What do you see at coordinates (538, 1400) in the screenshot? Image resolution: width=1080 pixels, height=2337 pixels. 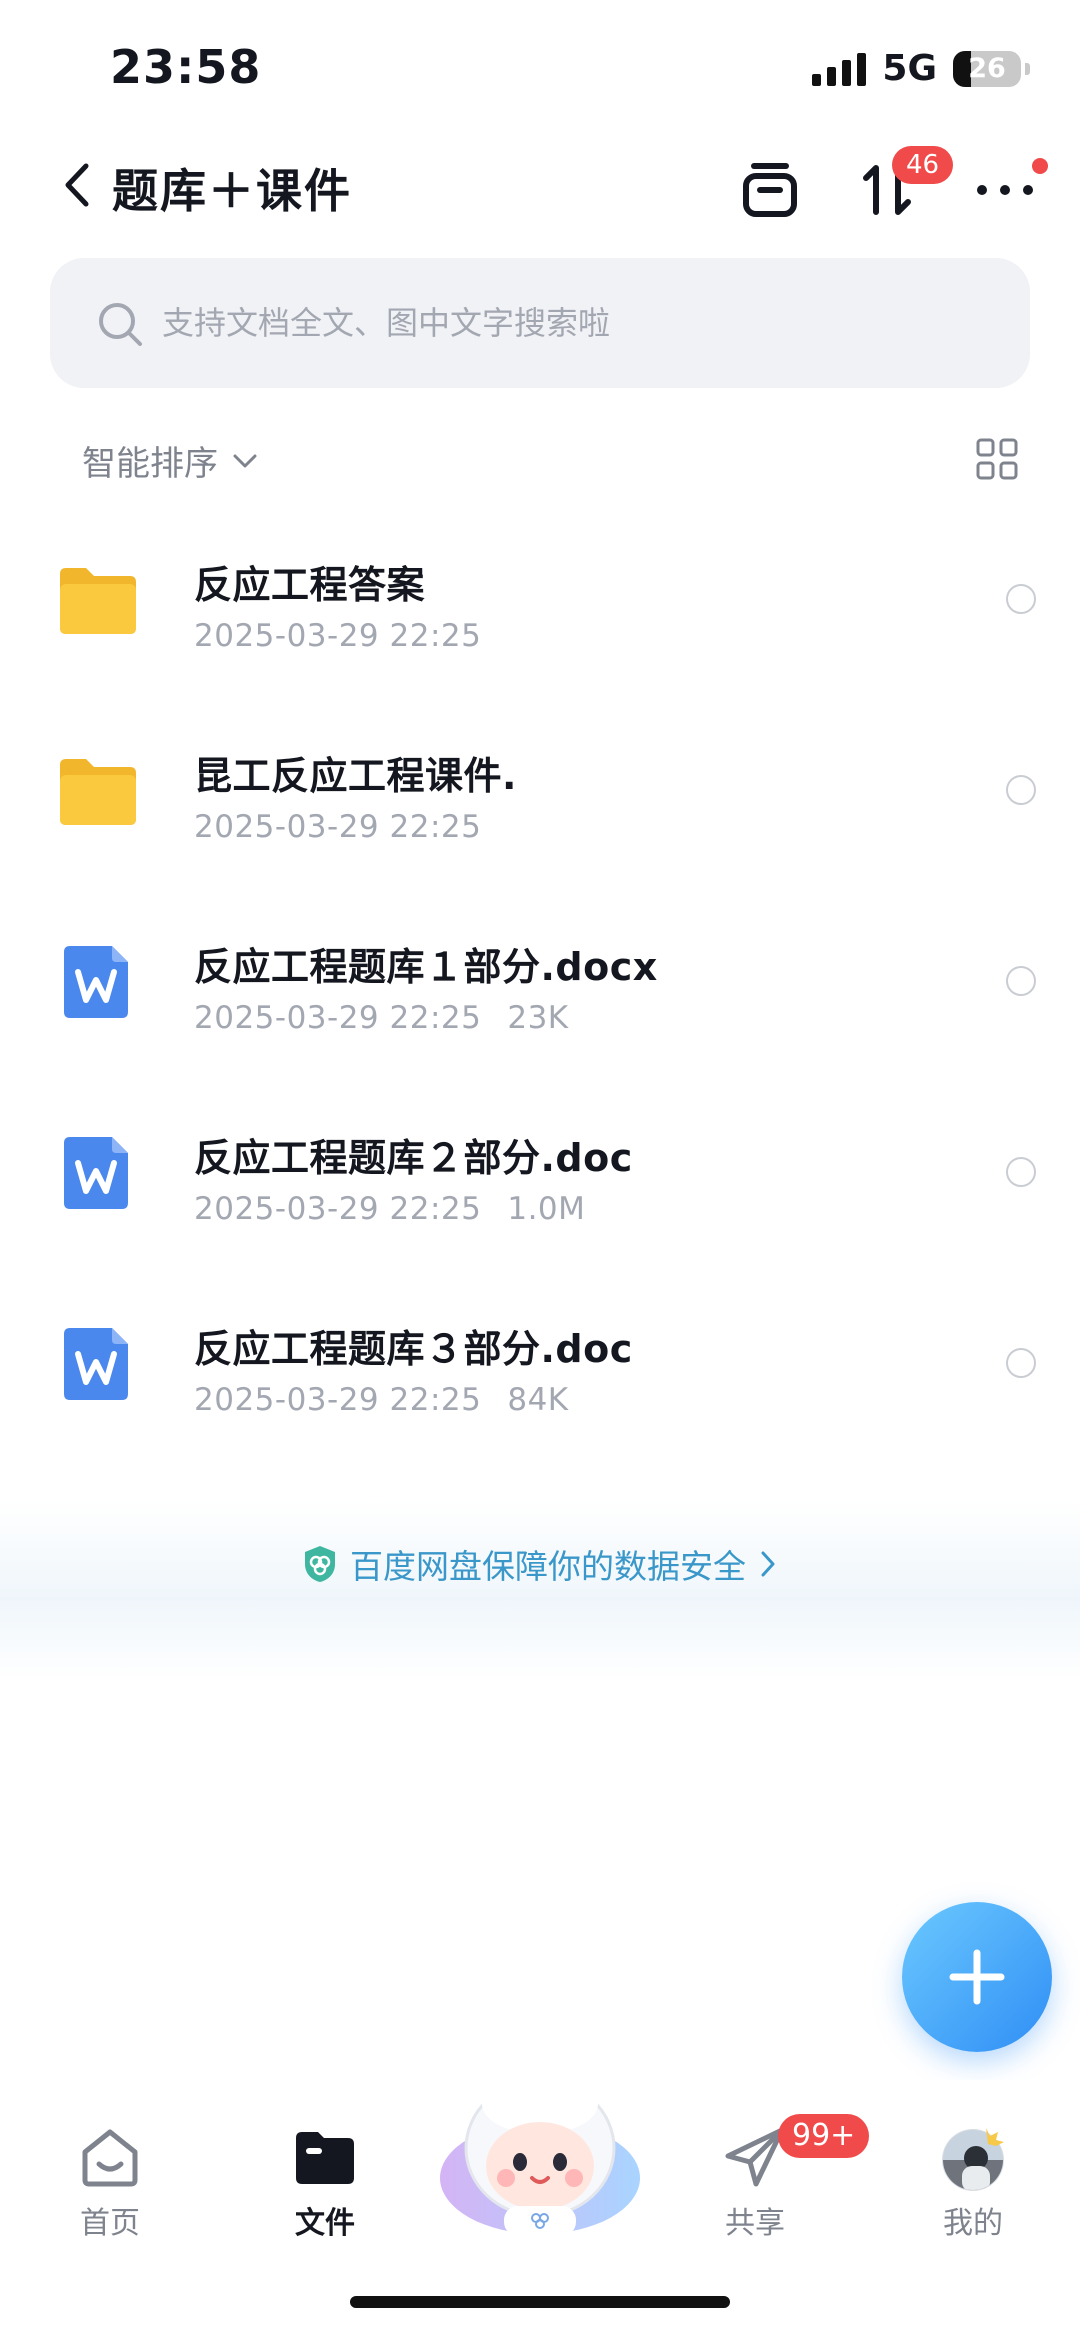 I see `file-size: 84K` at bounding box center [538, 1400].